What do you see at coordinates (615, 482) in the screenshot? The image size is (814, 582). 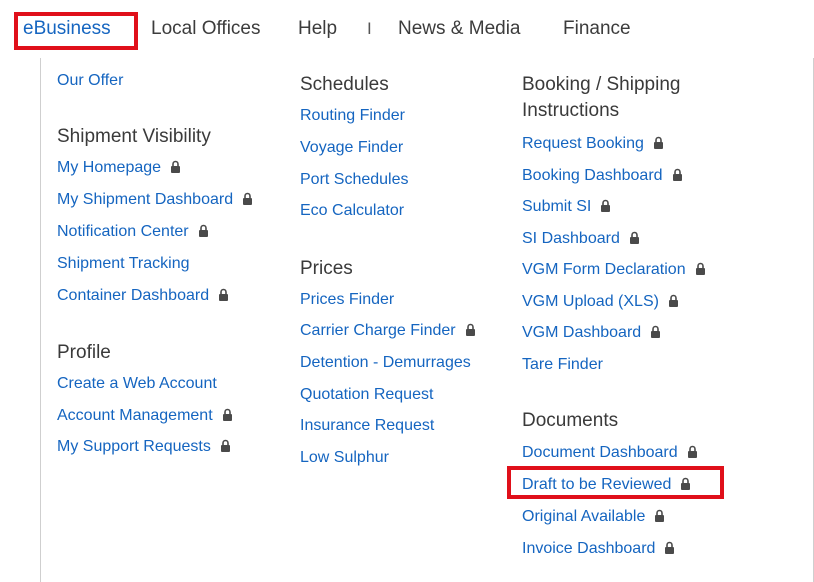 I see `highlight-box-draft-to-be-reviewed` at bounding box center [615, 482].